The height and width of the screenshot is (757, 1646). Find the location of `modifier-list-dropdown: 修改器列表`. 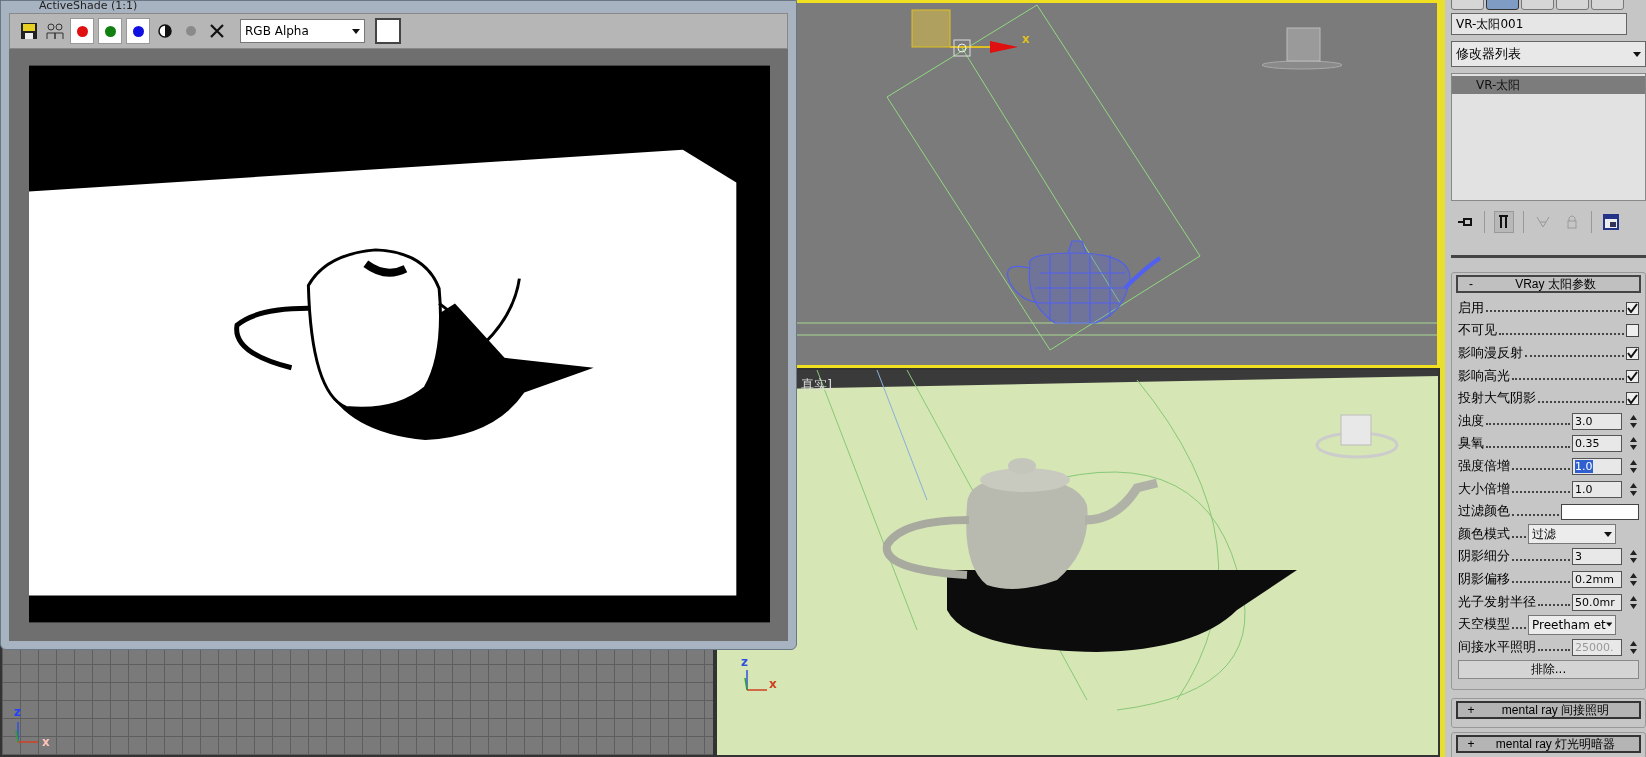

modifier-list-dropdown: 修改器列表 is located at coordinates (1548, 54).